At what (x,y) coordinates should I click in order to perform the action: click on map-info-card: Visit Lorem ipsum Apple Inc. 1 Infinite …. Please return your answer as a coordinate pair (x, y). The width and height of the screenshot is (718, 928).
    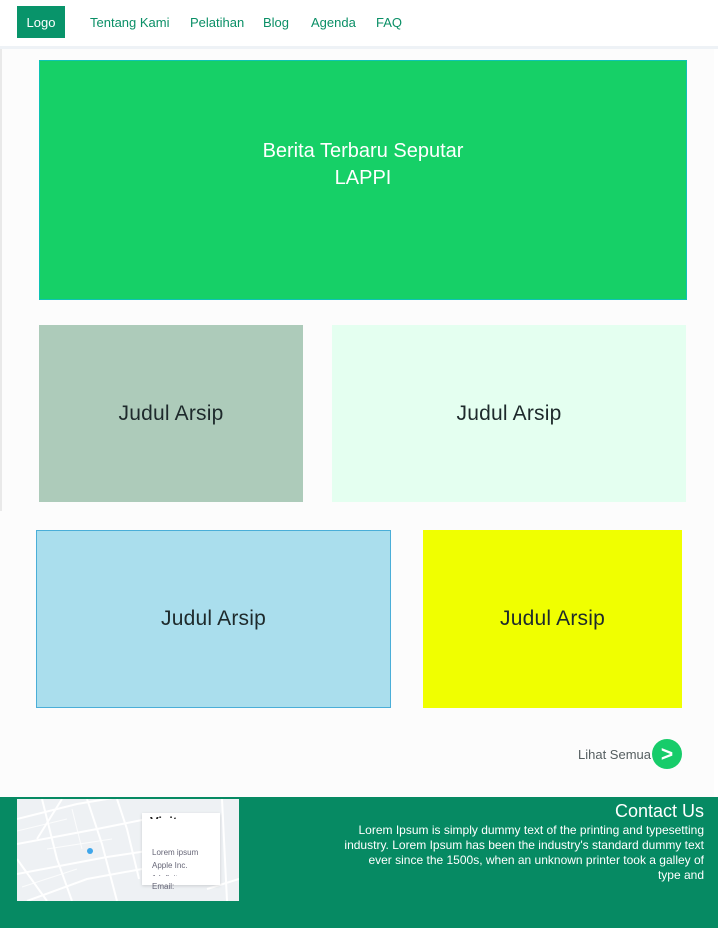
    Looking at the image, I should click on (181, 852).